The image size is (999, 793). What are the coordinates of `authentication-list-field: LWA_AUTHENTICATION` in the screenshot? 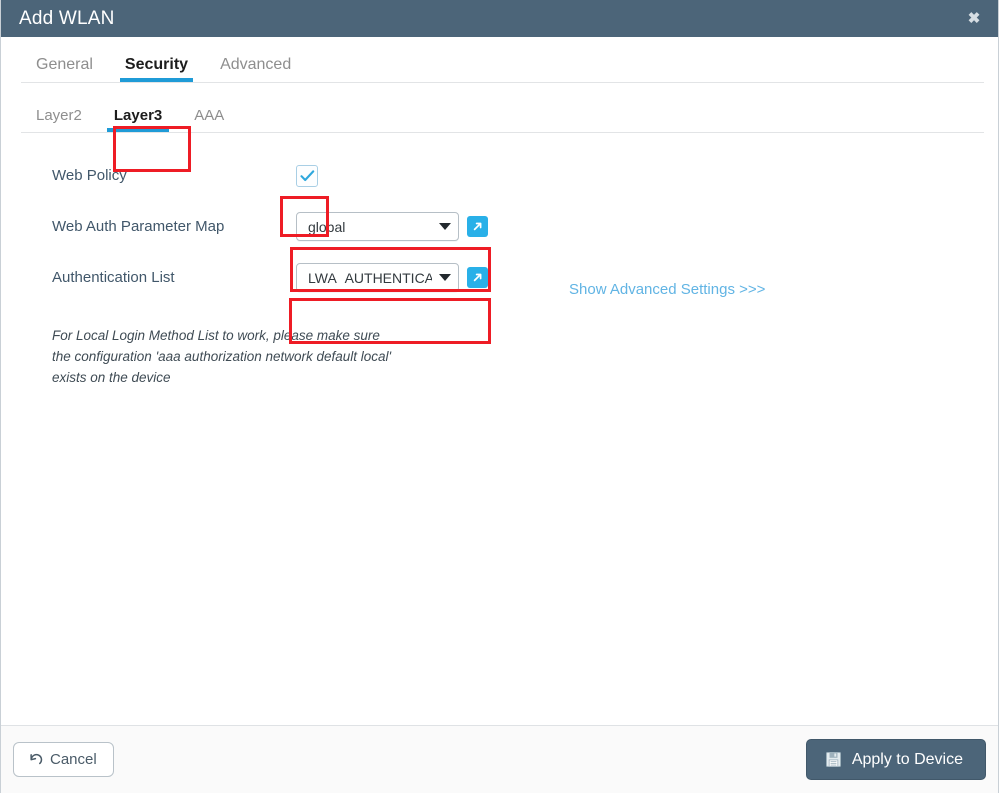 It's located at (392, 277).